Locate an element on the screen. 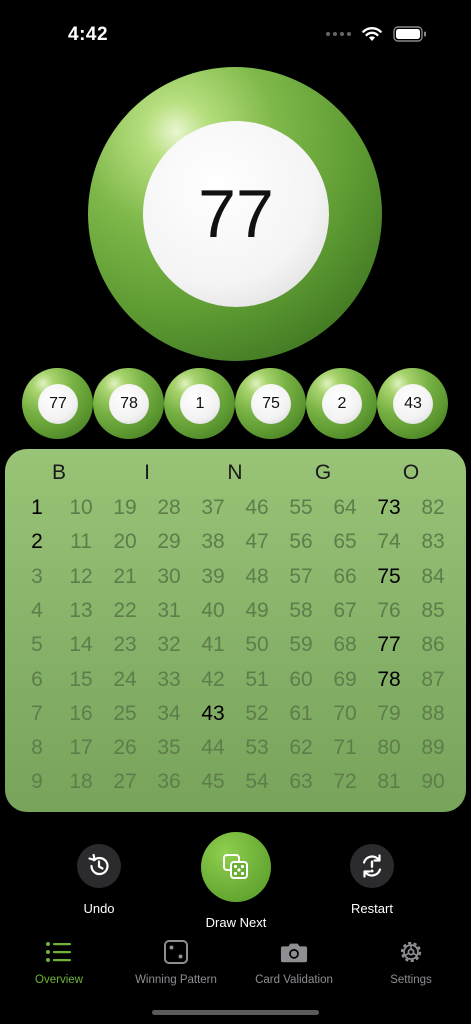 The height and width of the screenshot is (1024, 471). board-number: 33 is located at coordinates (169, 679).